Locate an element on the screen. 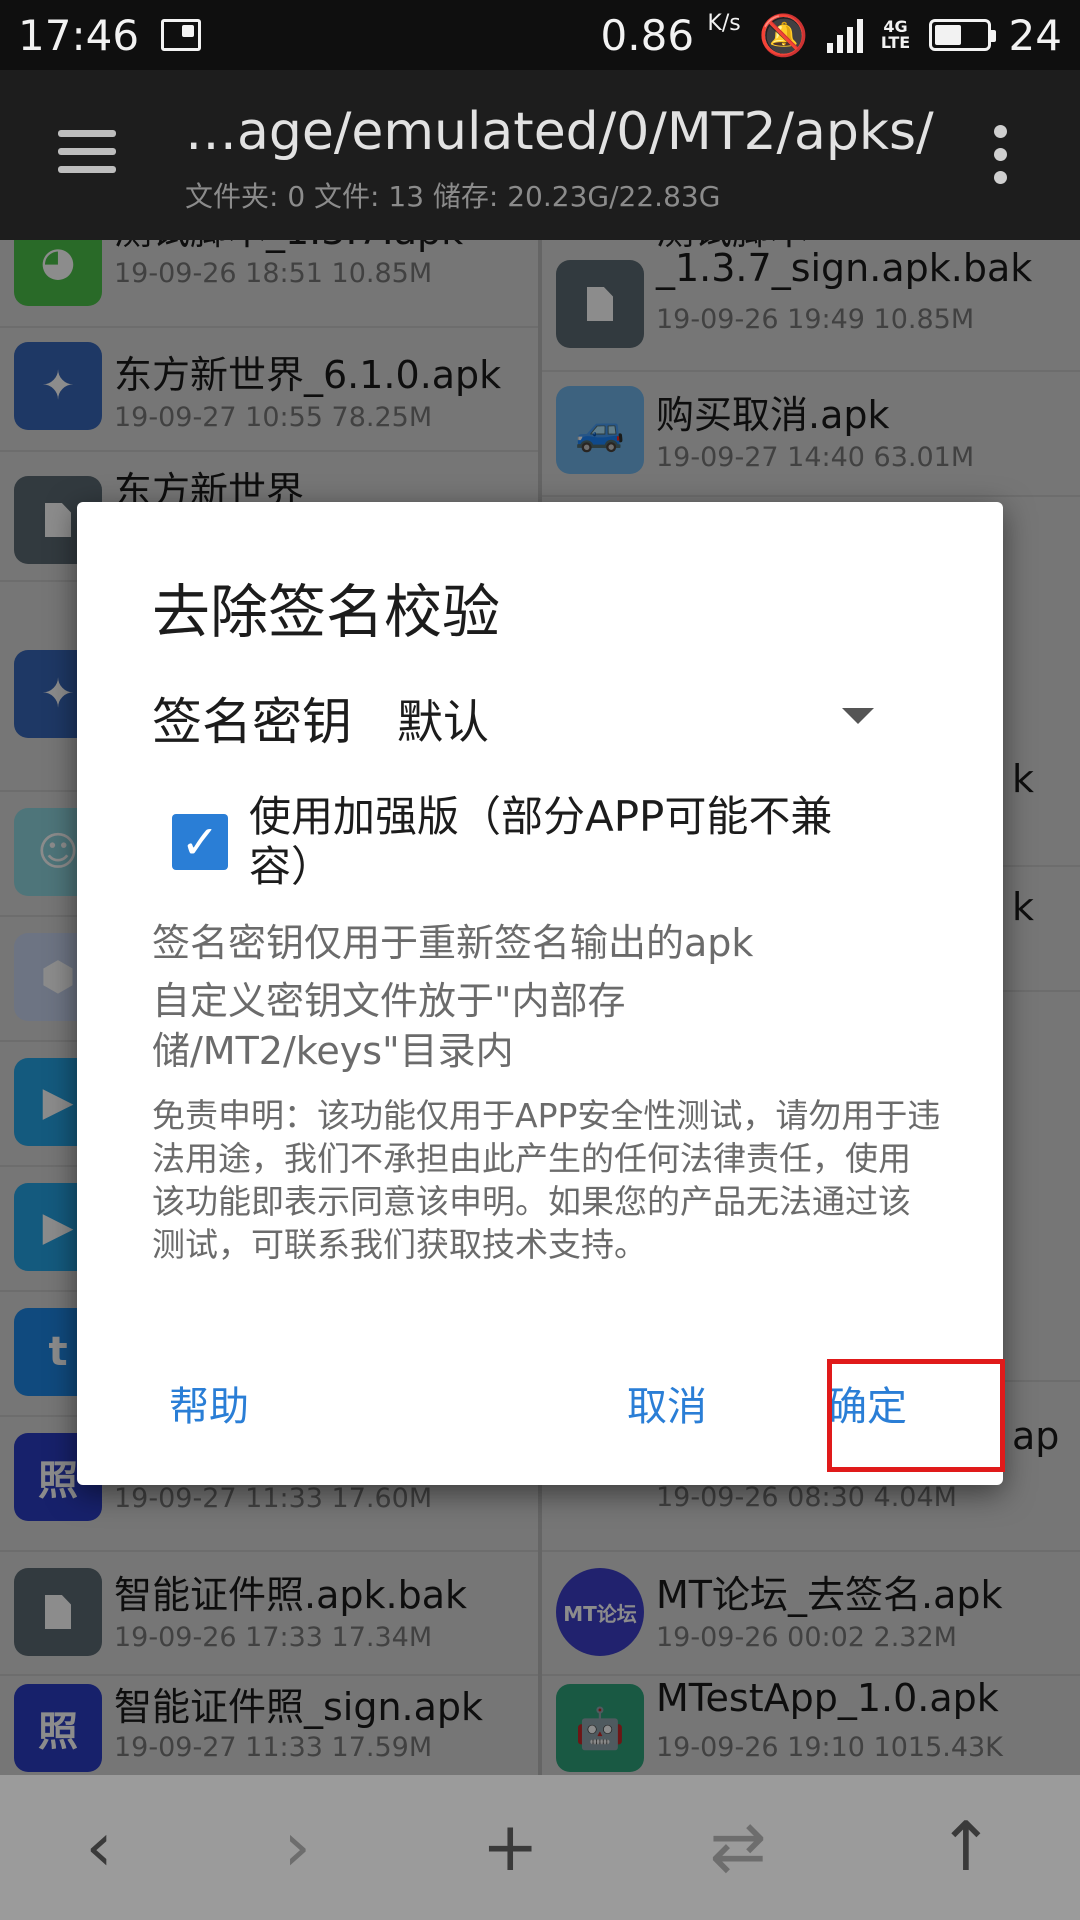  network-type: 4G LTE is located at coordinates (895, 34).